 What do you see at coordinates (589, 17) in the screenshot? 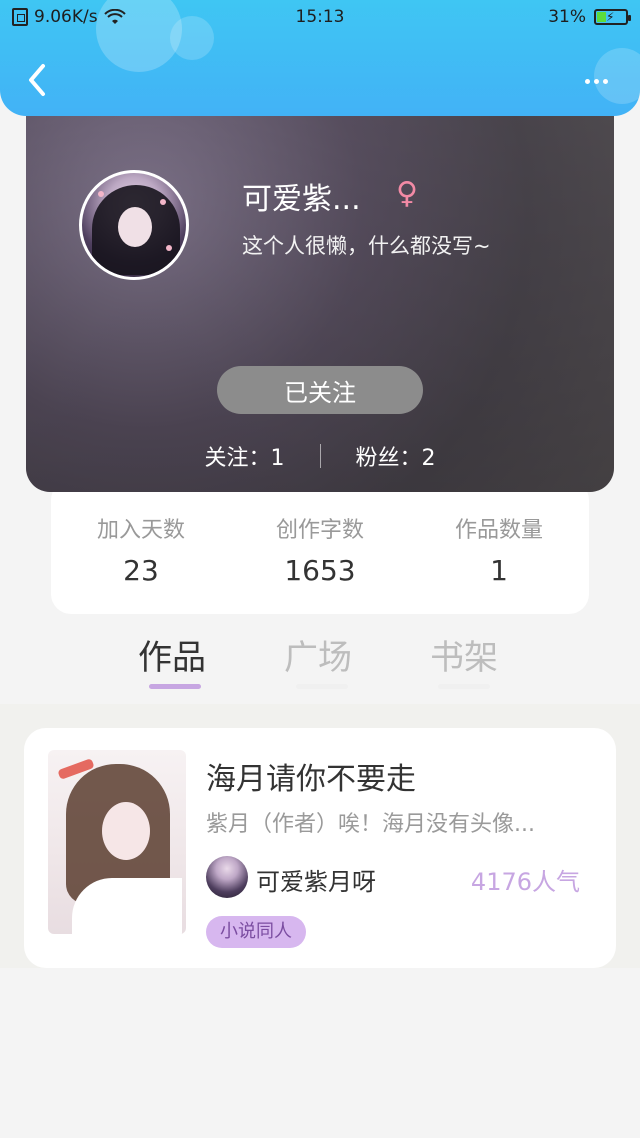
I see `status-right: 31% ⚡` at bounding box center [589, 17].